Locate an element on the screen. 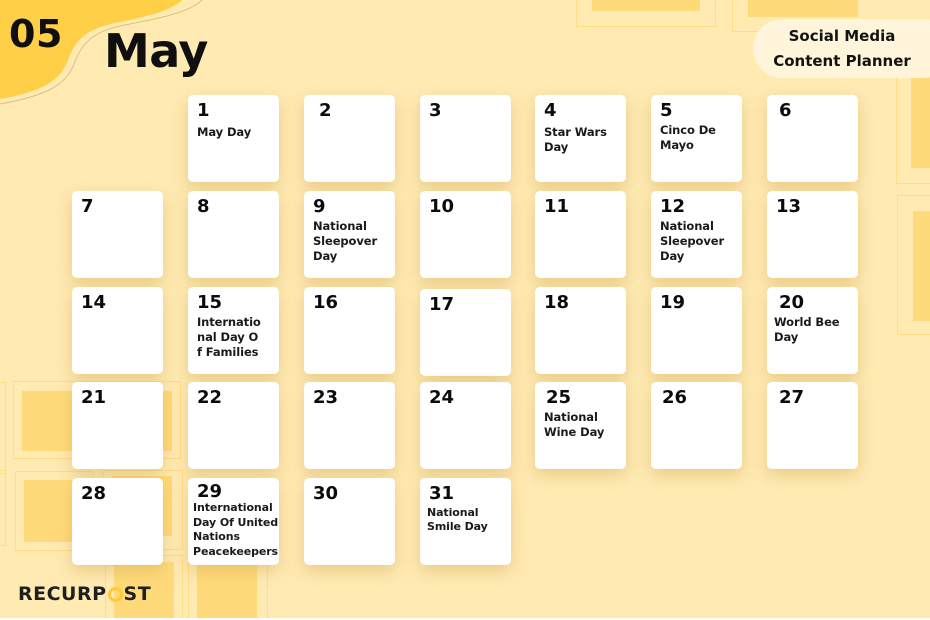 The width and height of the screenshot is (930, 620). day-card: 4 Star Wars Day is located at coordinates (580, 138).